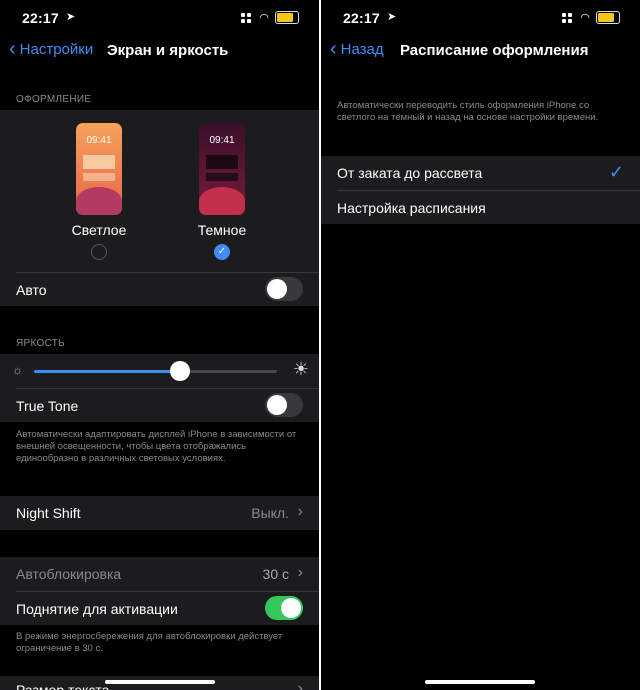 This screenshot has width=640, height=690. I want to click on sun-small-icon: ☼, so click(17, 370).